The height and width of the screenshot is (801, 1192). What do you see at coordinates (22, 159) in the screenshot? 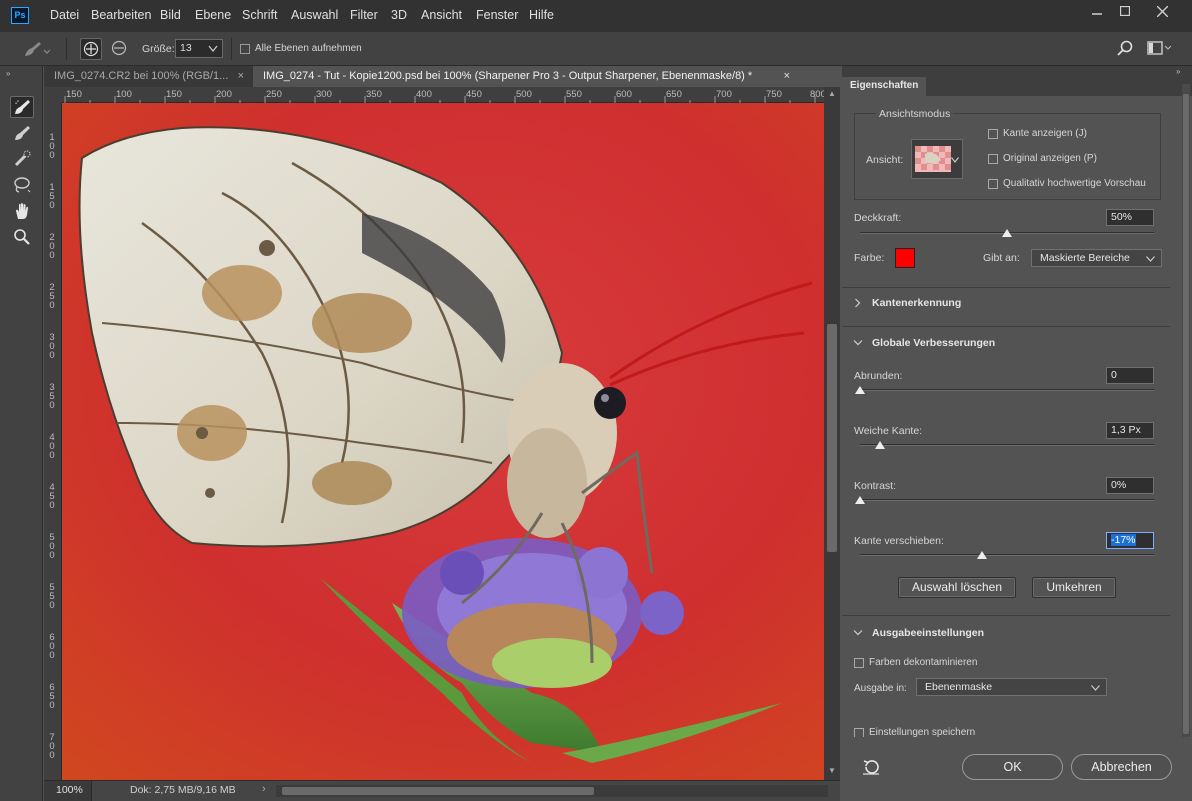
I see `quick-selection-tool` at bounding box center [22, 159].